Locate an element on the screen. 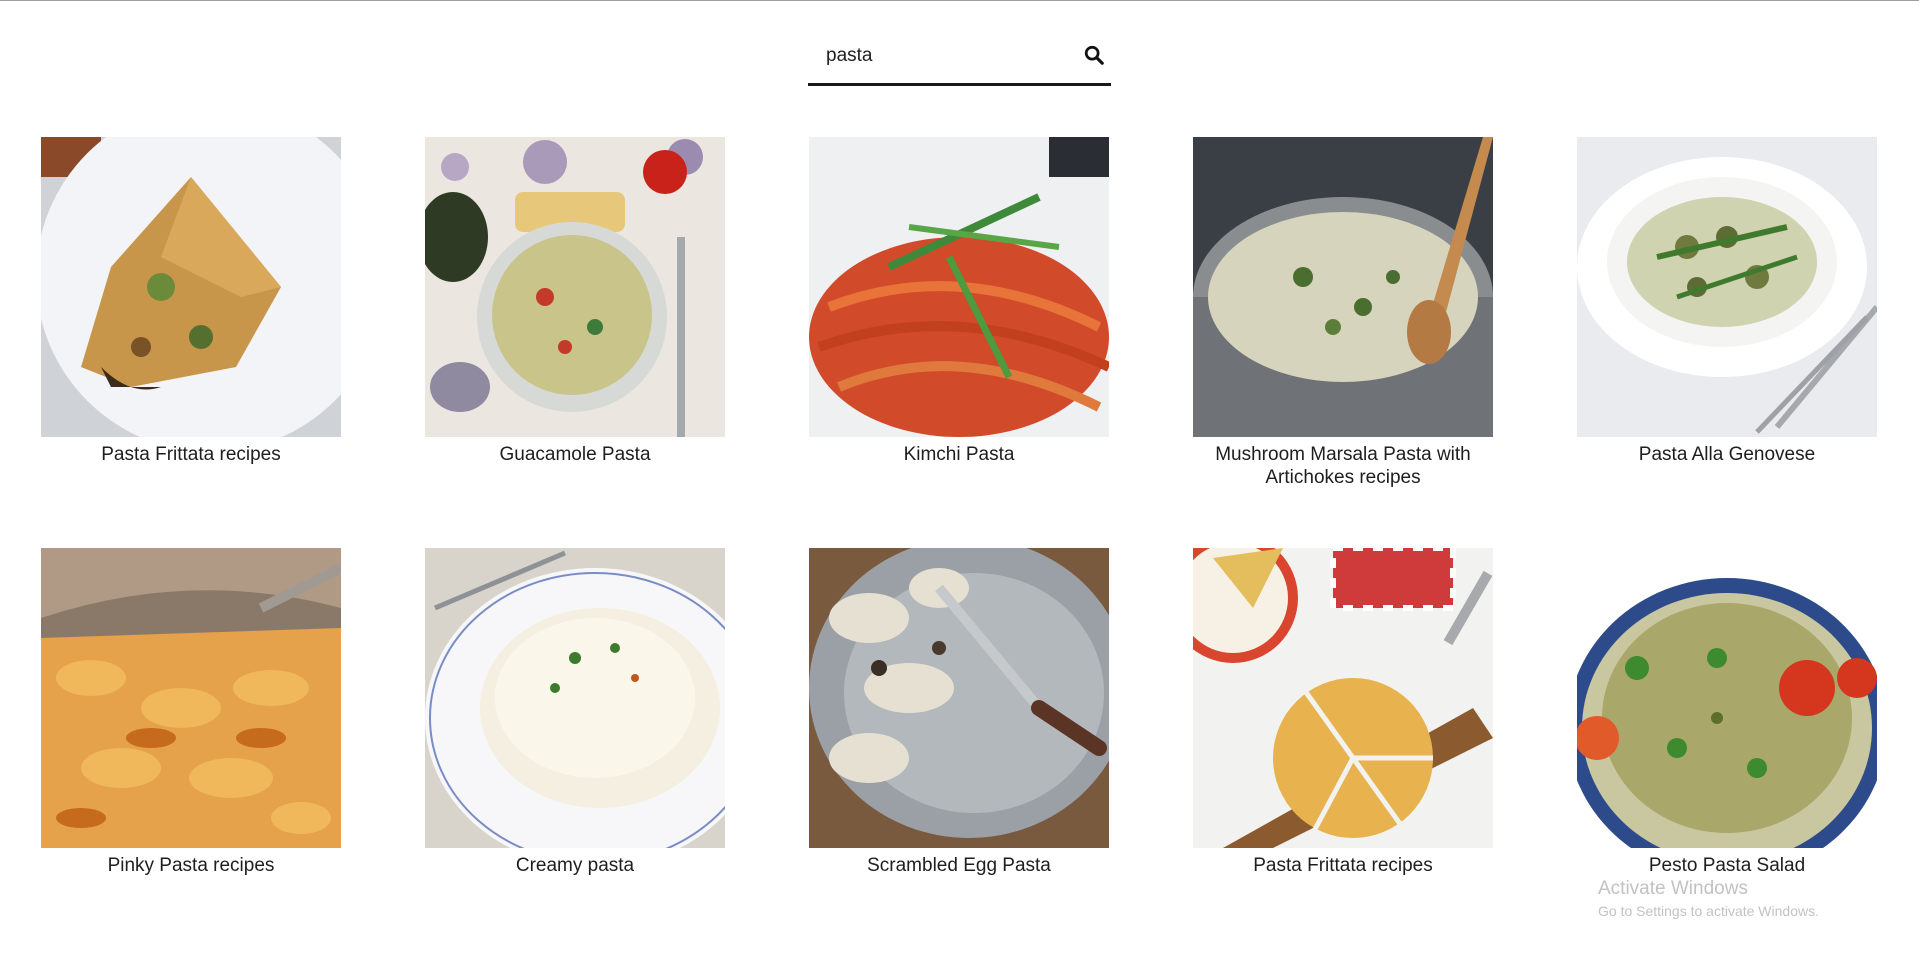  recipe-title: Guacamole Pasta is located at coordinates (575, 454).